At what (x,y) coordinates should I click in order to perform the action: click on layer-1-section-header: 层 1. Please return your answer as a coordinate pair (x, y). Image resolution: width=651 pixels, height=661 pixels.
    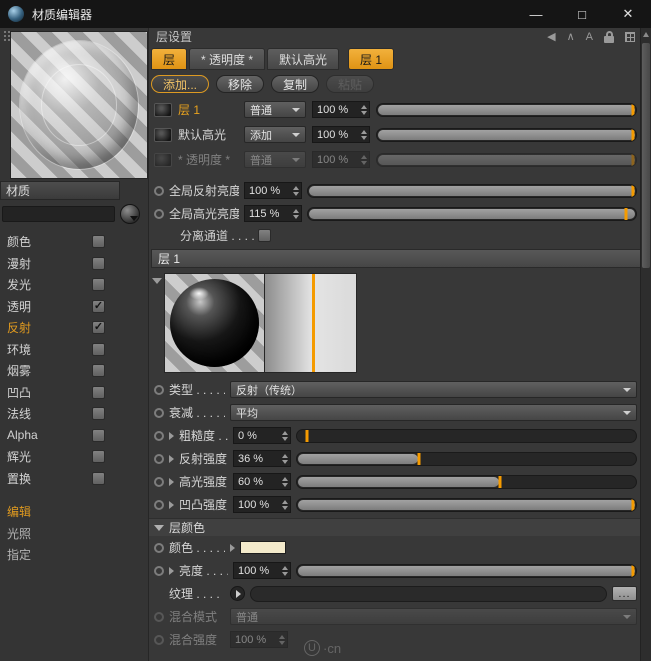
    Looking at the image, I should click on (400, 258).